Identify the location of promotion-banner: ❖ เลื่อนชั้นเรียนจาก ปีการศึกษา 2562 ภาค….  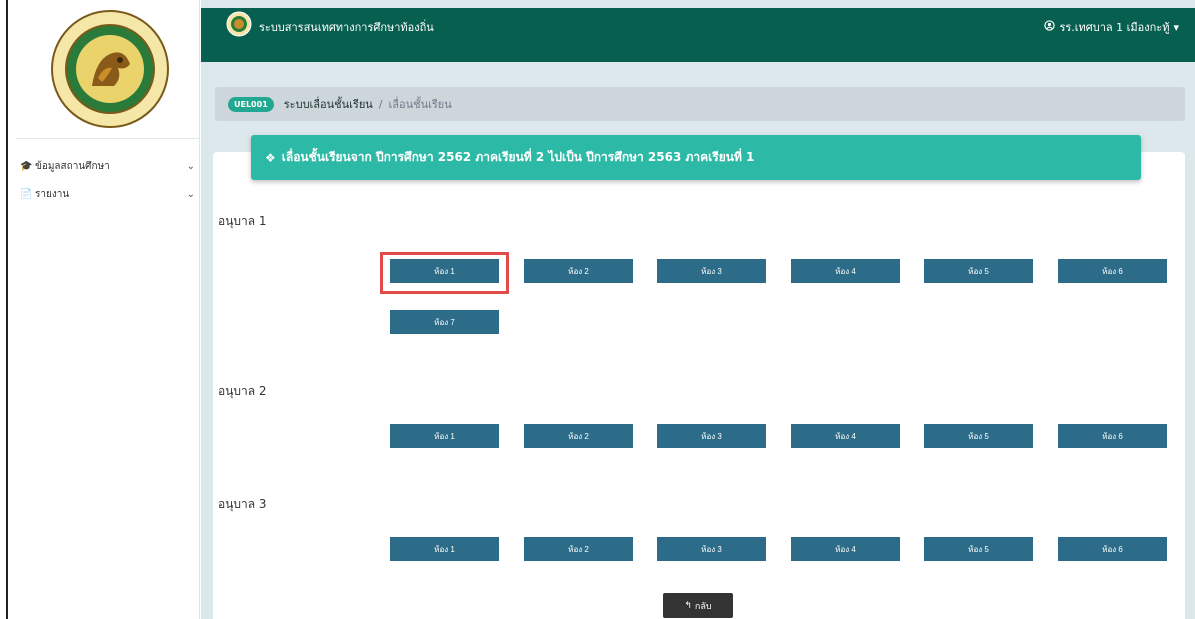
(696, 157).